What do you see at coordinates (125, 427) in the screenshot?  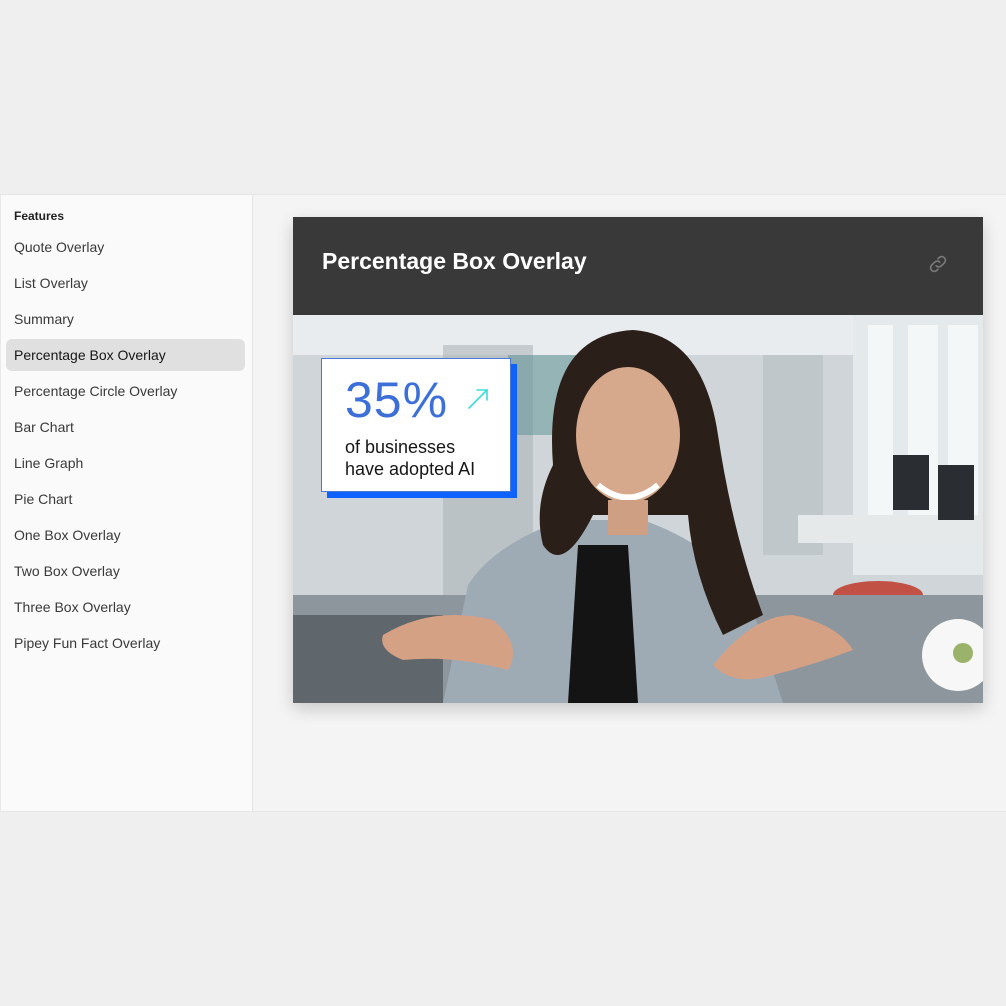 I see `sidebar-item-bar-chart: Bar Chart` at bounding box center [125, 427].